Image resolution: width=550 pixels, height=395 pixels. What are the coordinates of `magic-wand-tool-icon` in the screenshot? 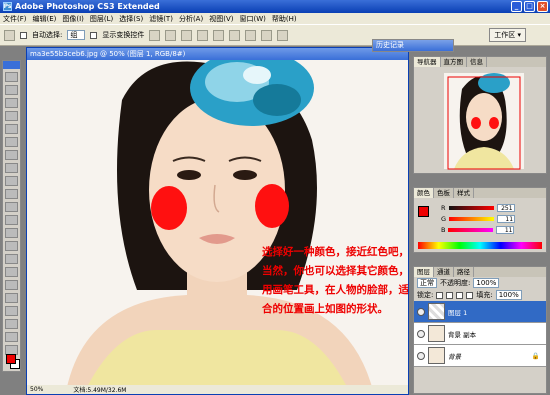 It's located at (11, 116).